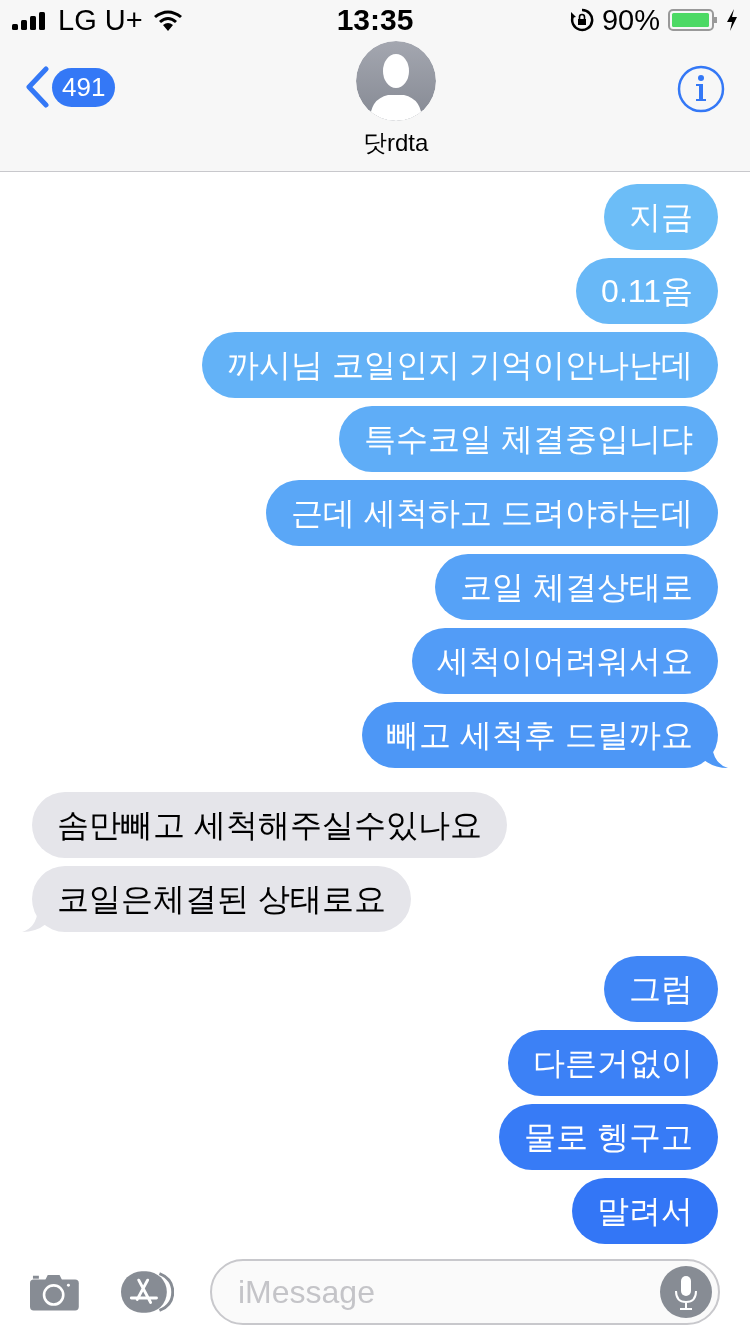  What do you see at coordinates (395, 81) in the screenshot?
I see `avatar-icon` at bounding box center [395, 81].